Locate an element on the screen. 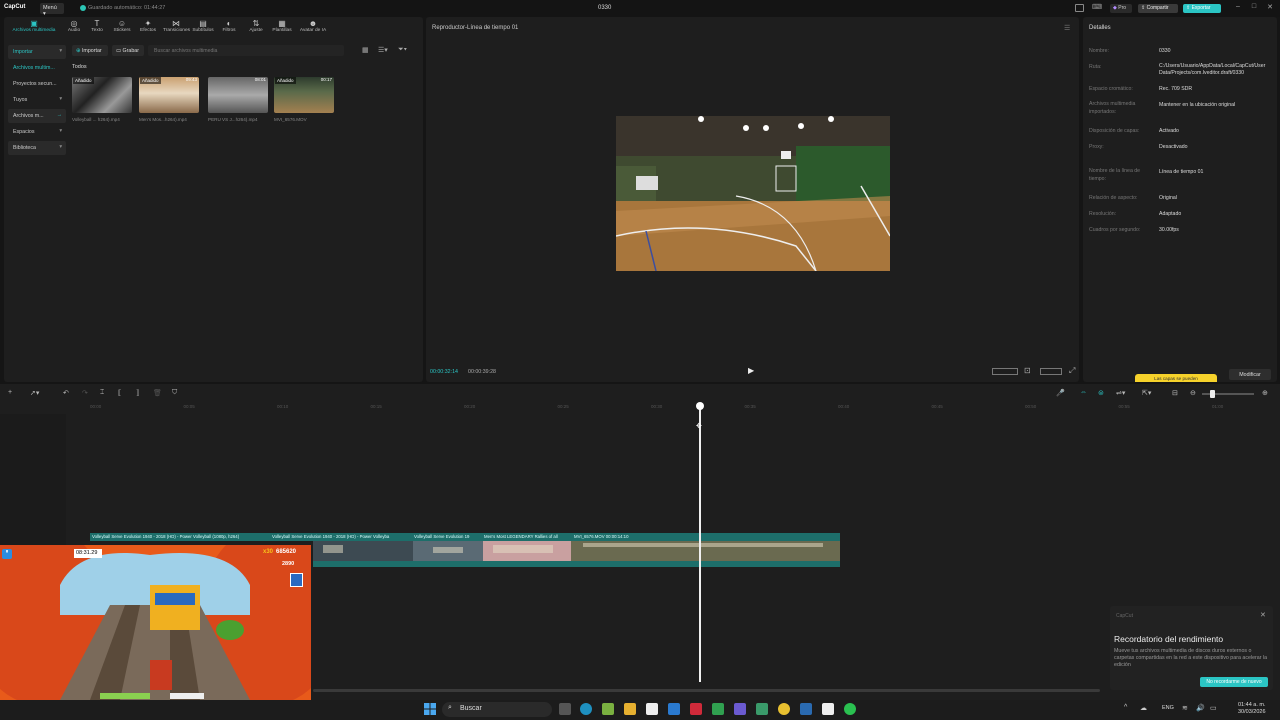 This screenshot has height=720, width=1280. preview-axis-icon: ⇌▾ is located at coordinates (1120, 393).